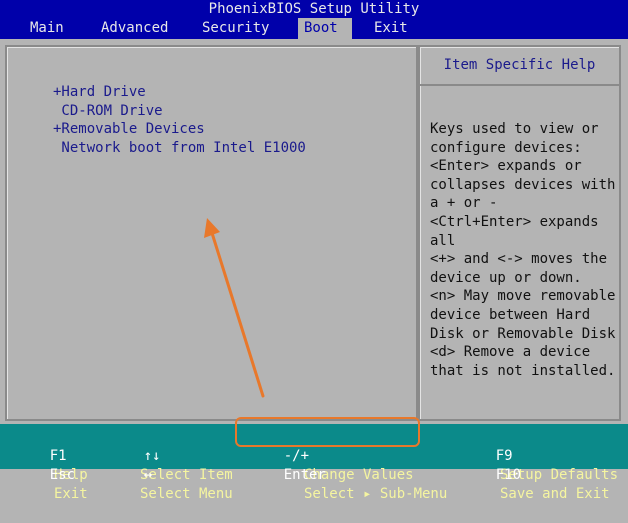 The image size is (628, 523). I want to click on footer-select-menu: ↔ Select Menu, so click(171, 474).